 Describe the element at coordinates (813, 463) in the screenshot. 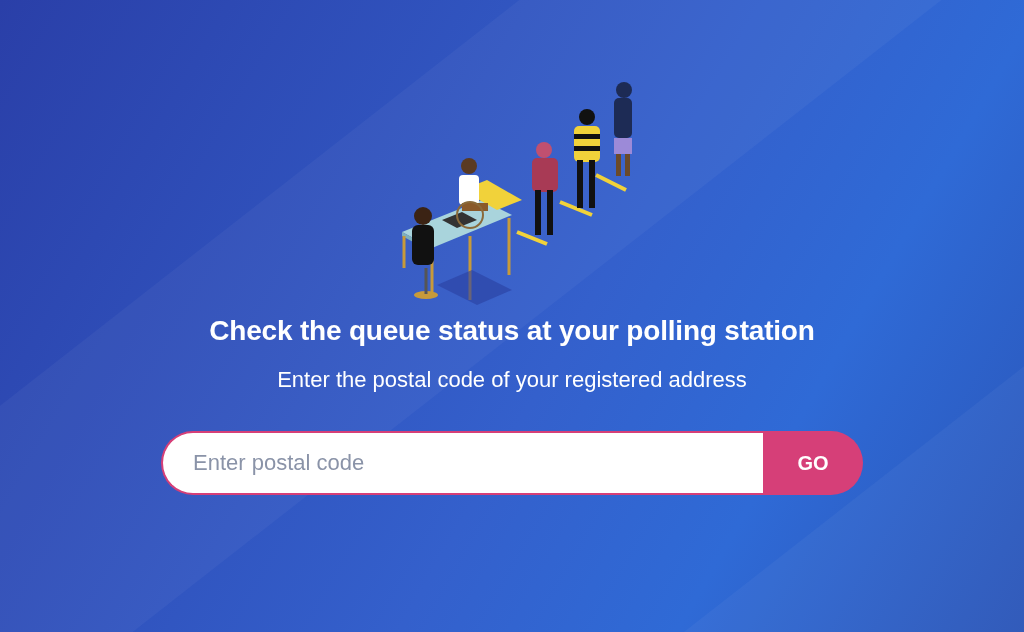

I see `go-button: GO` at that location.